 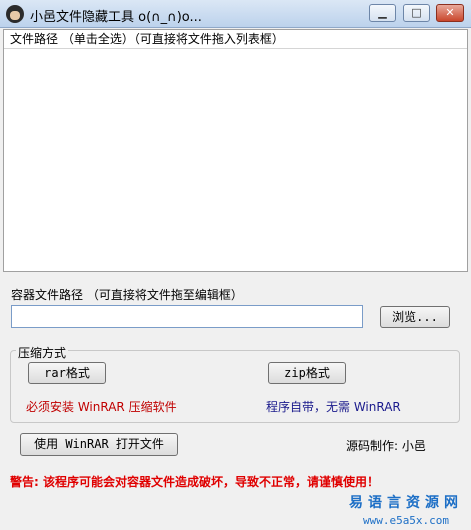 What do you see at coordinates (416, 13) in the screenshot?
I see `maximize-icon: □` at bounding box center [416, 13].